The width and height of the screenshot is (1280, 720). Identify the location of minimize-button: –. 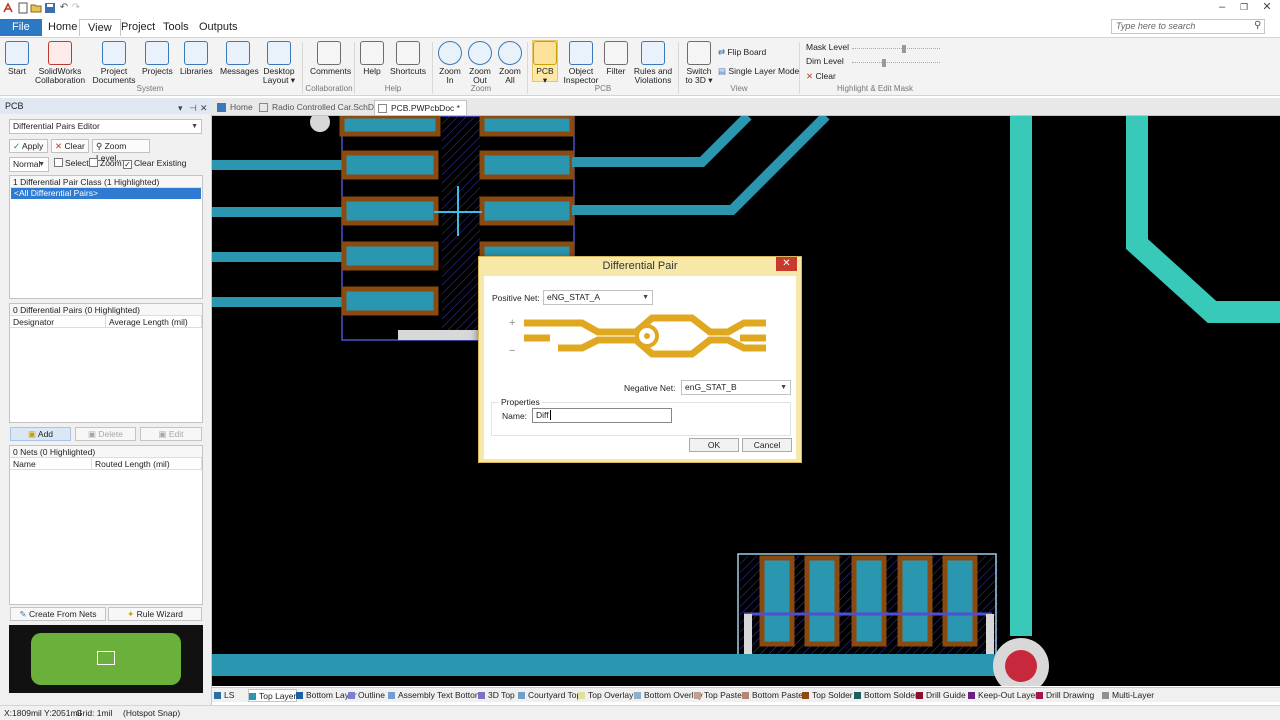
(1222, 8).